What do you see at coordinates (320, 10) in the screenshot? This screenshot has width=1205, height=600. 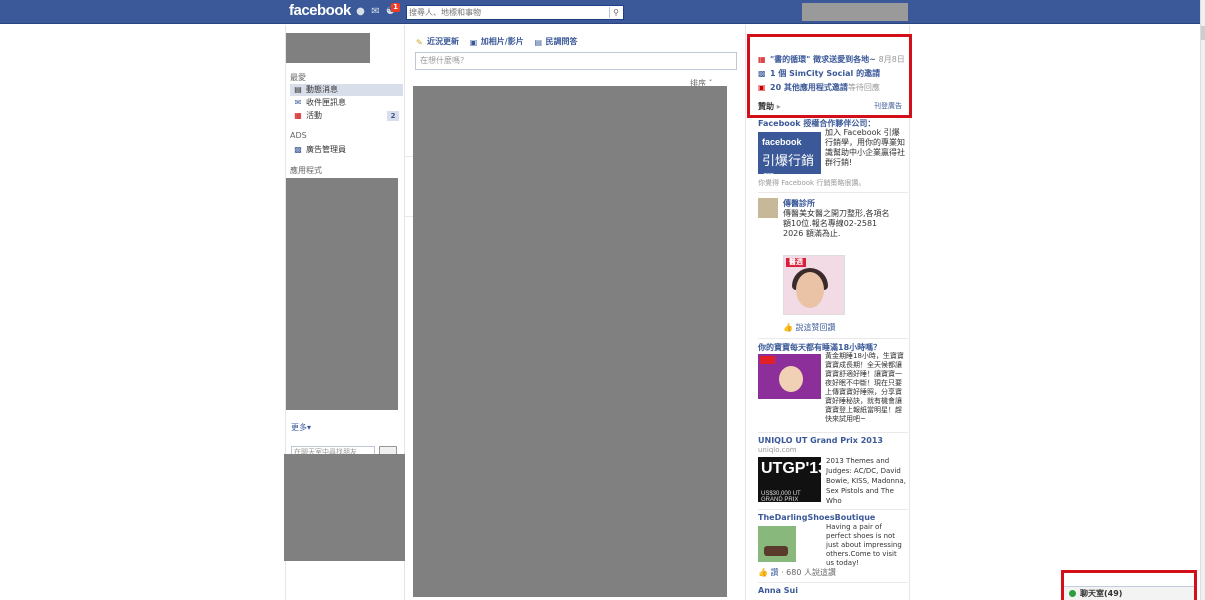 I see `facebook-logo: facebook` at bounding box center [320, 10].